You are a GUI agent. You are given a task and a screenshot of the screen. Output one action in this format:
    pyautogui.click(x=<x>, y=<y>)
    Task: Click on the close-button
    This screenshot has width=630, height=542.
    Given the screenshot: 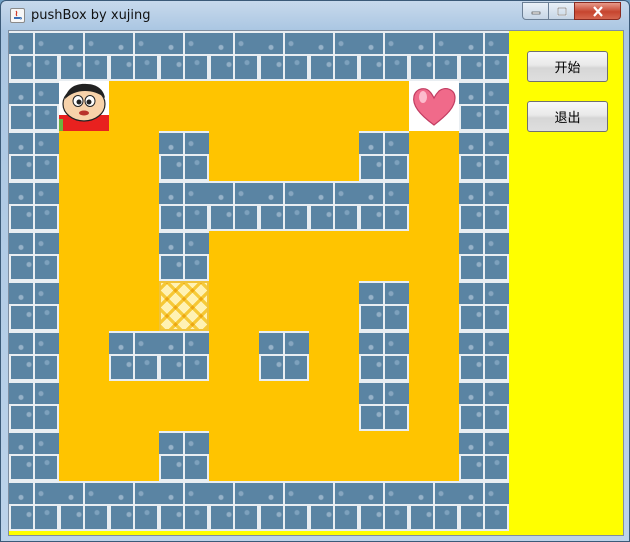 What is the action you would take?
    pyautogui.click(x=597, y=11)
    